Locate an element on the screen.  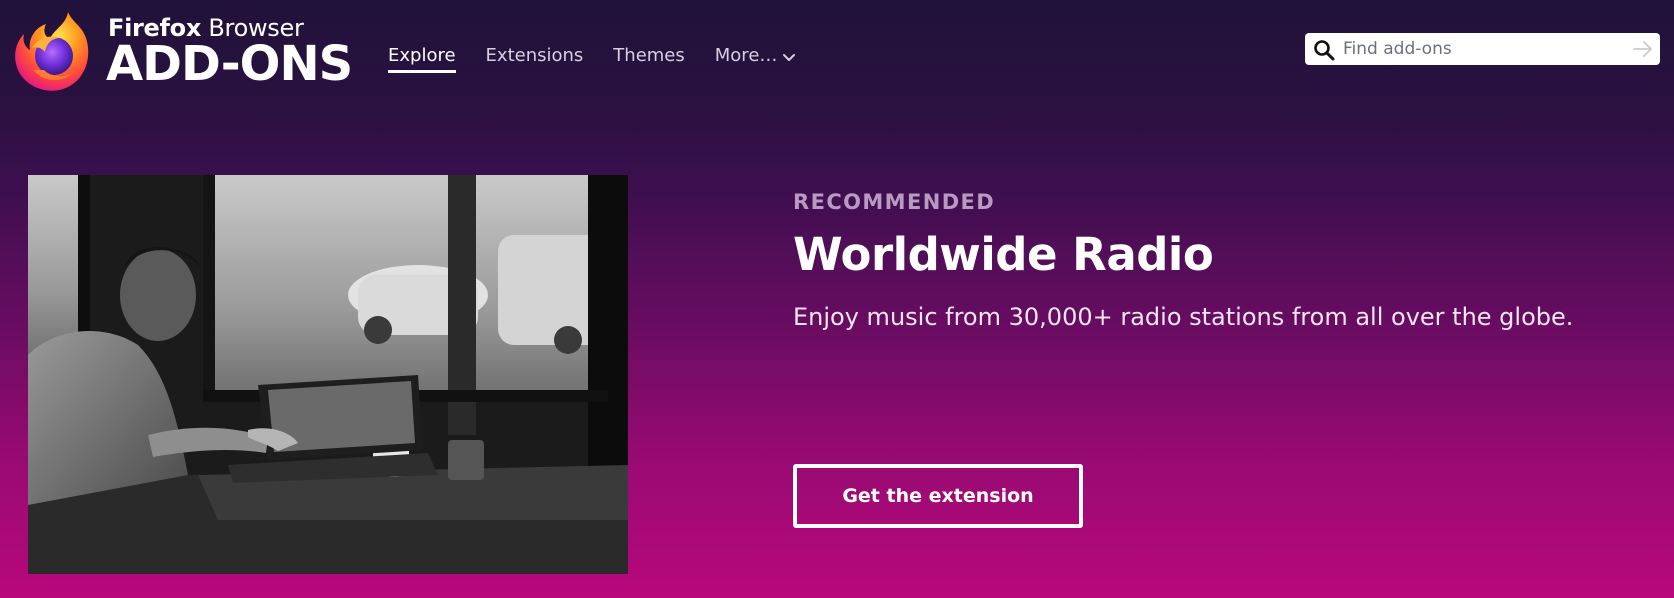
search-input is located at coordinates (1483, 49).